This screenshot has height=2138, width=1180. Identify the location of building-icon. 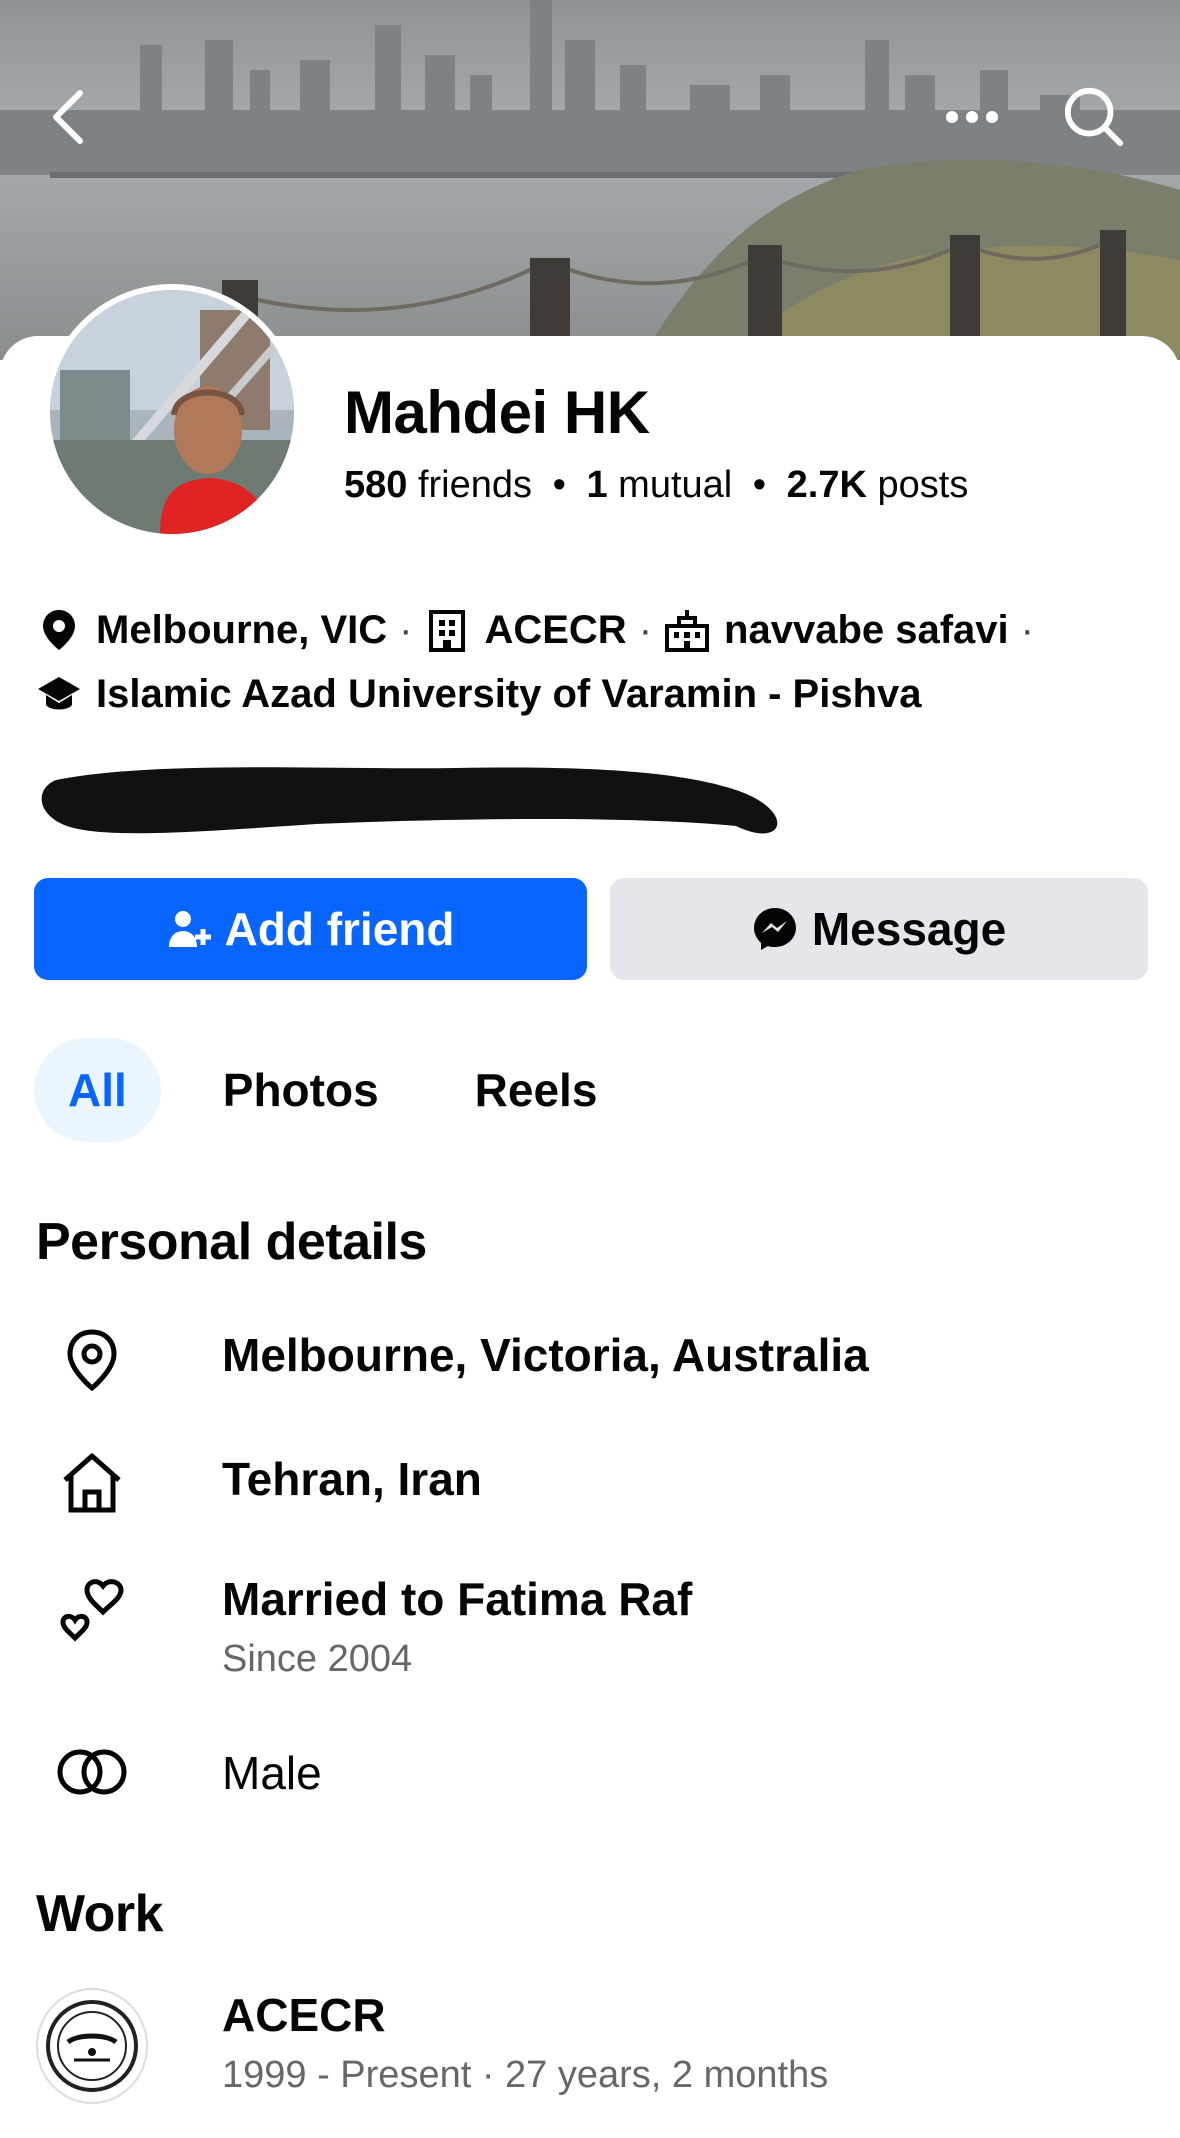
(447, 630).